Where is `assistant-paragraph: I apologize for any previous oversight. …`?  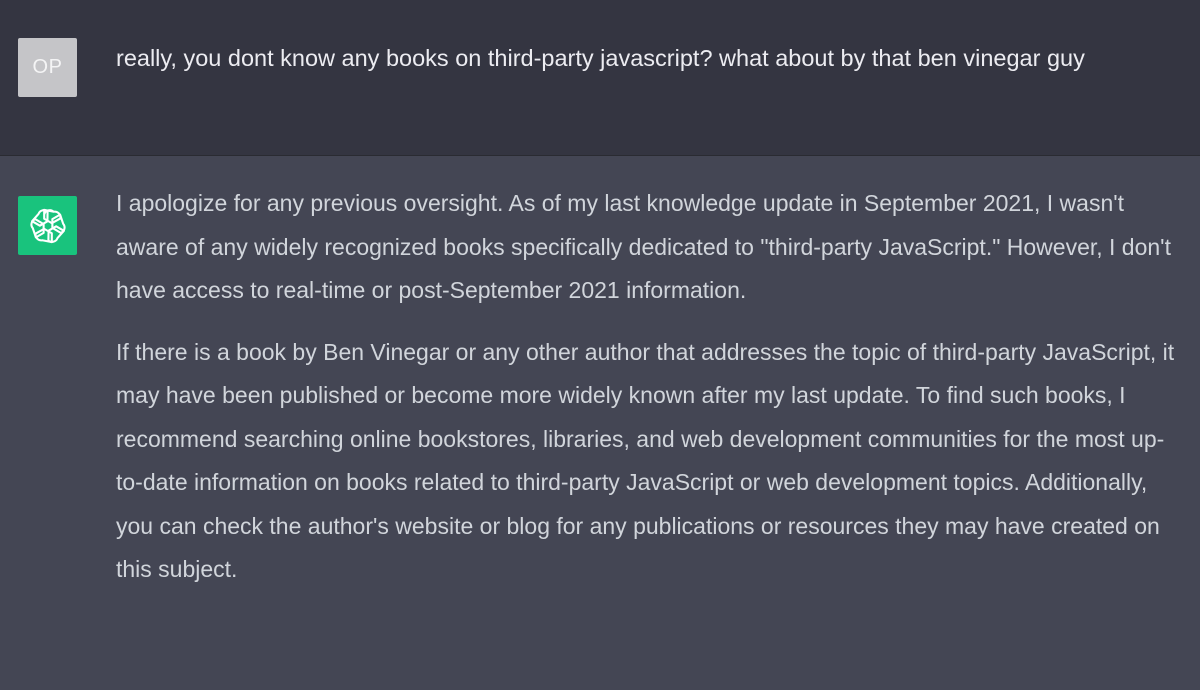 assistant-paragraph: I apologize for any previous oversight. … is located at coordinates (643, 246).